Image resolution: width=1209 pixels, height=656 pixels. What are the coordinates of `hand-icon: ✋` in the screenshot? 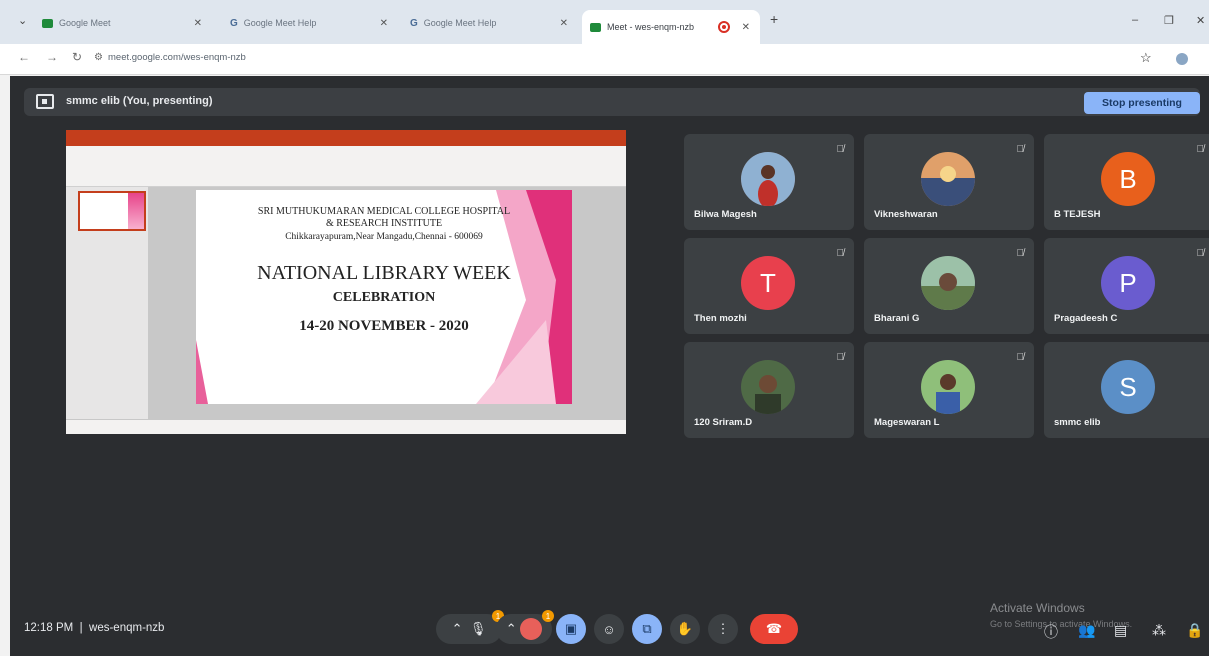 It's located at (685, 628).